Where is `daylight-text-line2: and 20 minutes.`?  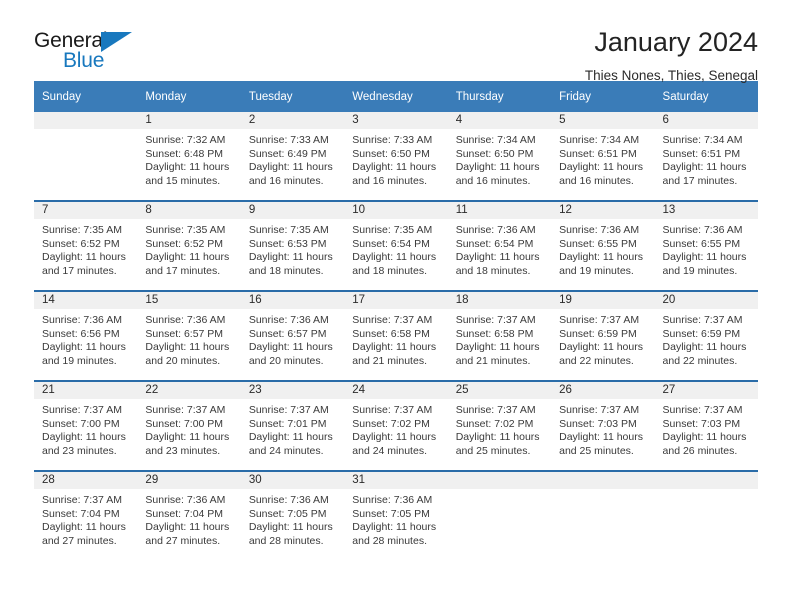 daylight-text-line2: and 20 minutes. is located at coordinates (286, 360).